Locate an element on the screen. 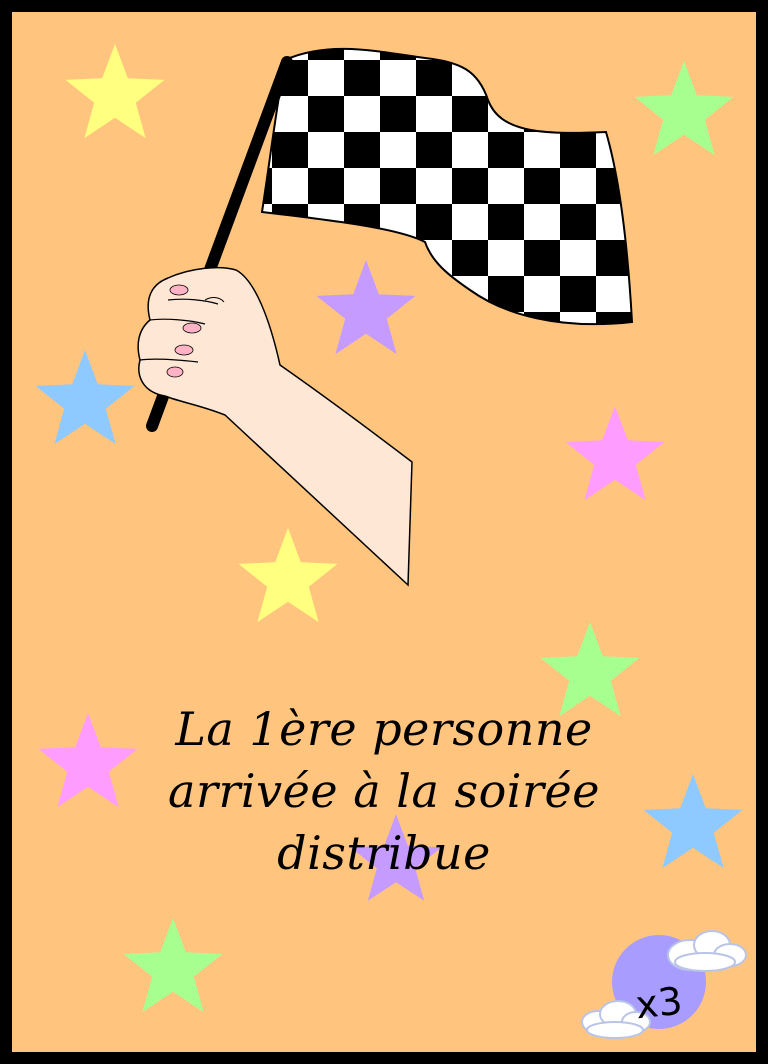 The image size is (768, 1064). rule-line-1: La 1ère personne is located at coordinates (384, 729).